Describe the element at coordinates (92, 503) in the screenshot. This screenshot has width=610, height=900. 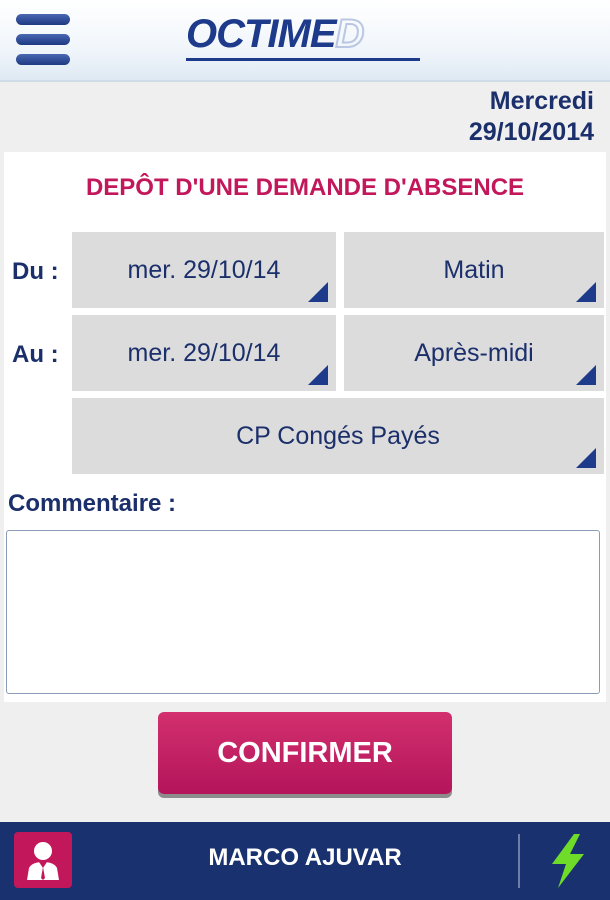
I see `comment-label: Commentaire :` at that location.